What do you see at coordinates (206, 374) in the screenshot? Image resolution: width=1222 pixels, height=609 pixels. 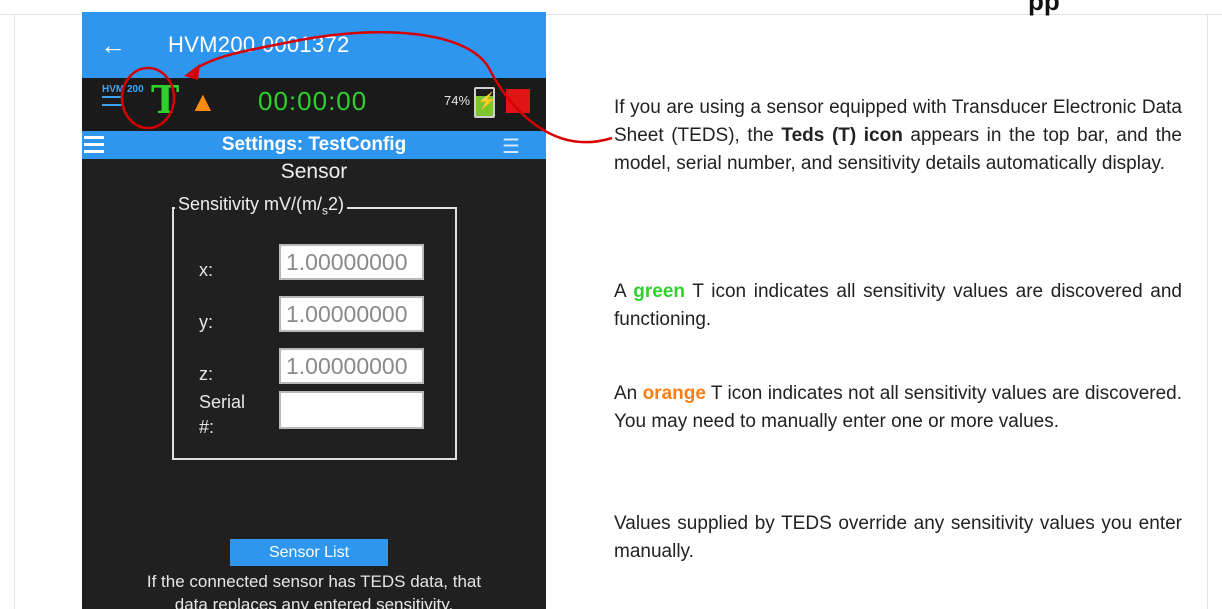 I see `field-label-z: z:` at bounding box center [206, 374].